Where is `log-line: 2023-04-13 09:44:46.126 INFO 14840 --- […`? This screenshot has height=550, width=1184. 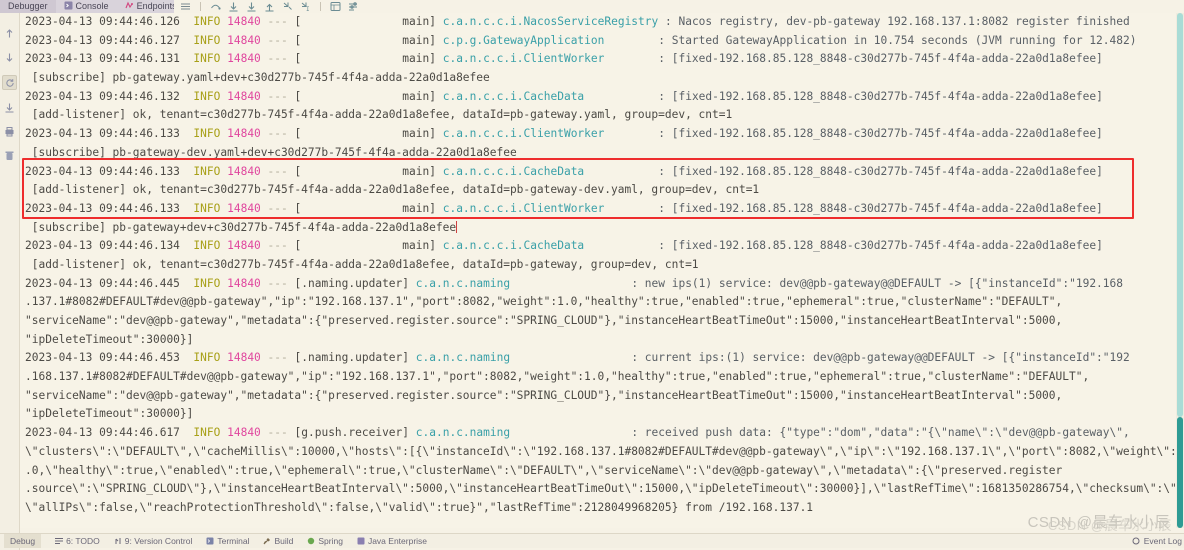 log-line: 2023-04-13 09:44:46.126 INFO 14840 --- [… is located at coordinates (577, 21).